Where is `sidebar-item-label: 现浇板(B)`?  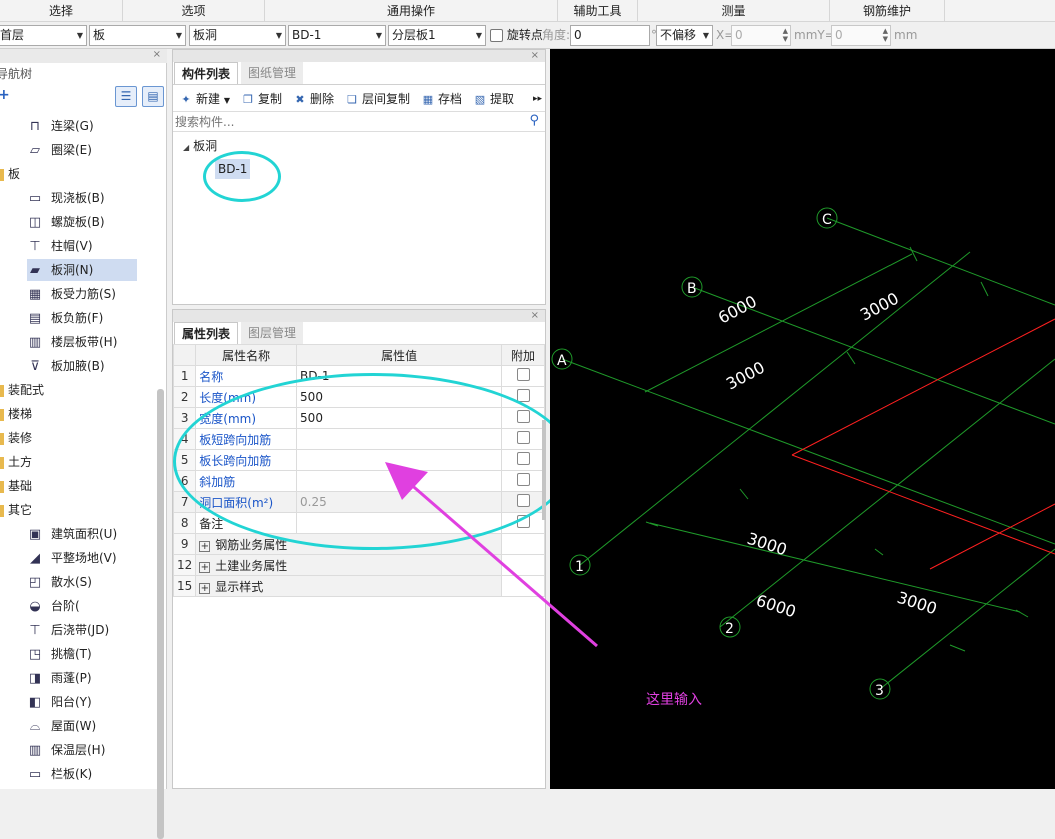 sidebar-item-label: 现浇板(B) is located at coordinates (78, 198).